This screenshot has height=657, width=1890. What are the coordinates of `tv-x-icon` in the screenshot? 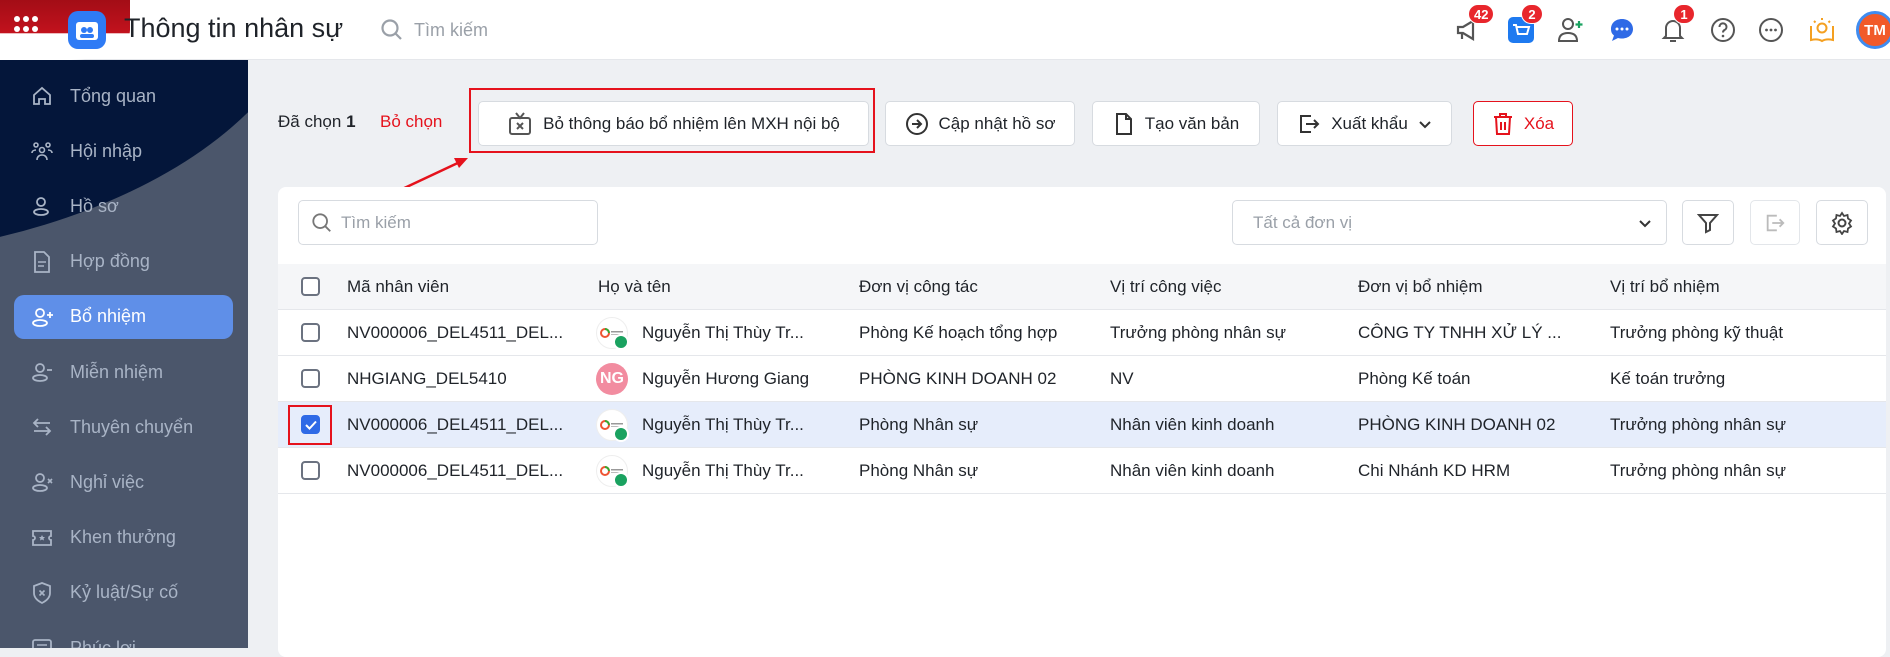 It's located at (520, 123).